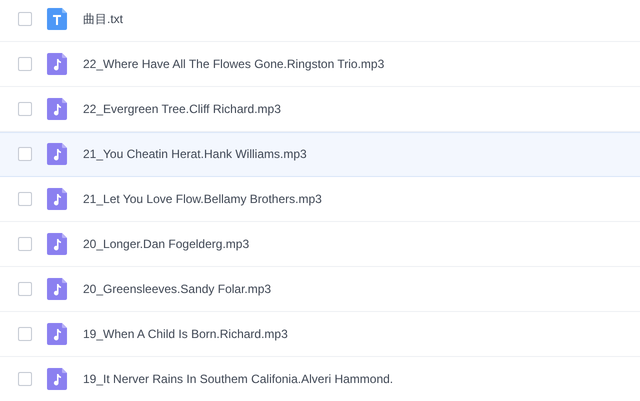  Describe the element at coordinates (233, 64) in the screenshot. I see `file-name: 22_Where Have All The Flowes Gone.Ringston Trio.mp3` at that location.